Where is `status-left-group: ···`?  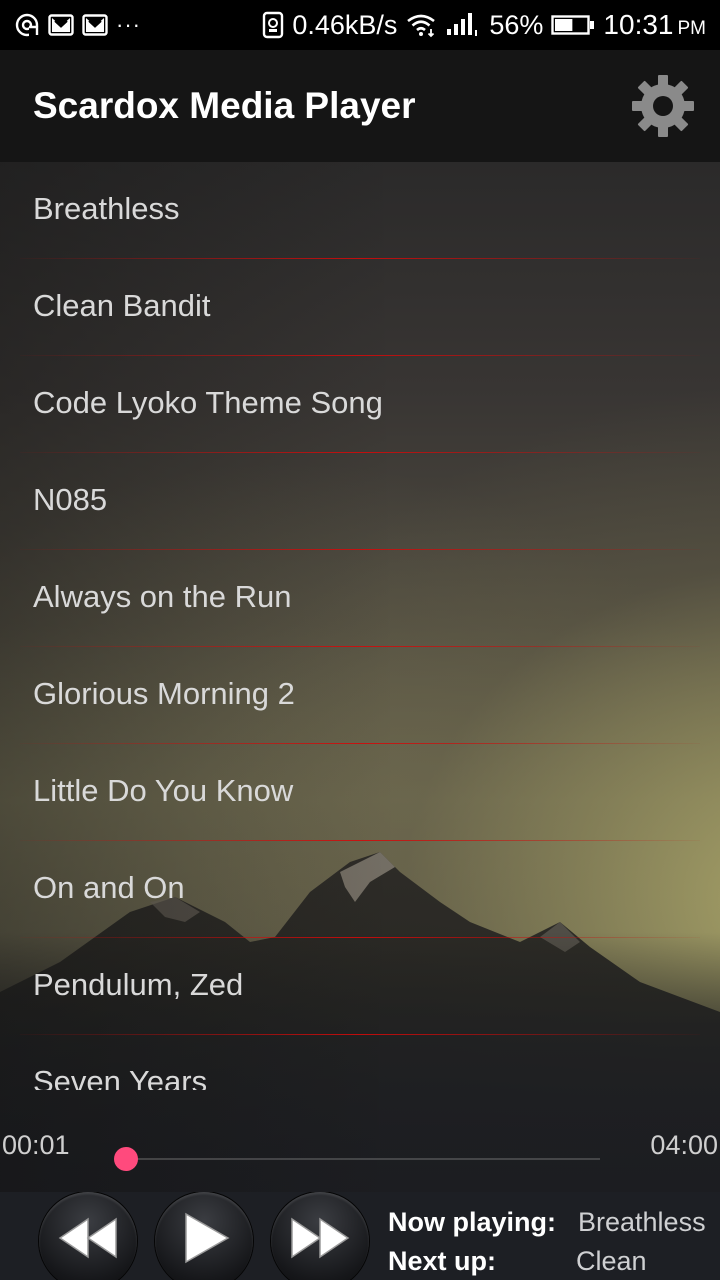 status-left-group: ··· is located at coordinates (77, 25).